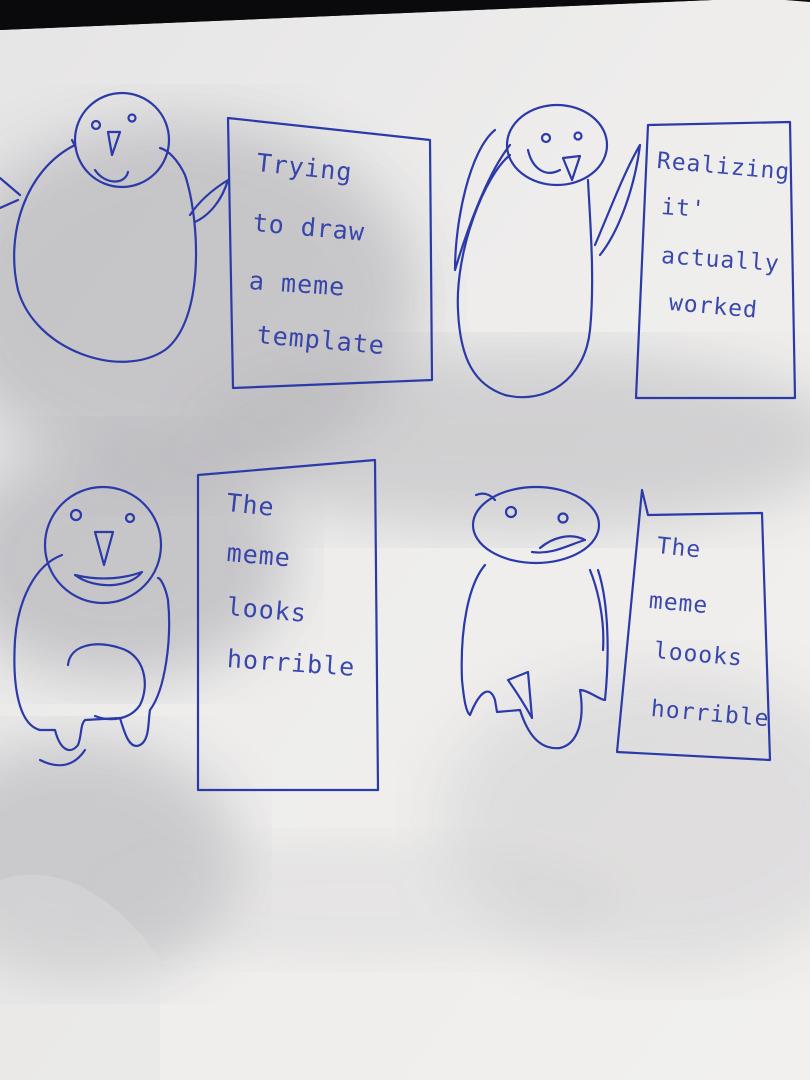 This screenshot has height=1080, width=810. What do you see at coordinates (259, 555) in the screenshot?
I see `caption-3-line-2: meme` at bounding box center [259, 555].